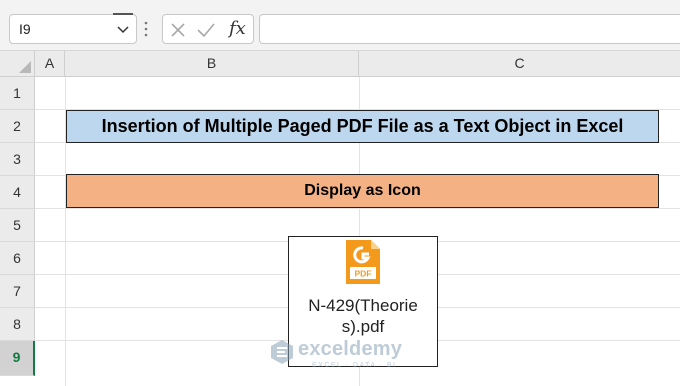  I want to click on resize-handle, so click(123, 14).